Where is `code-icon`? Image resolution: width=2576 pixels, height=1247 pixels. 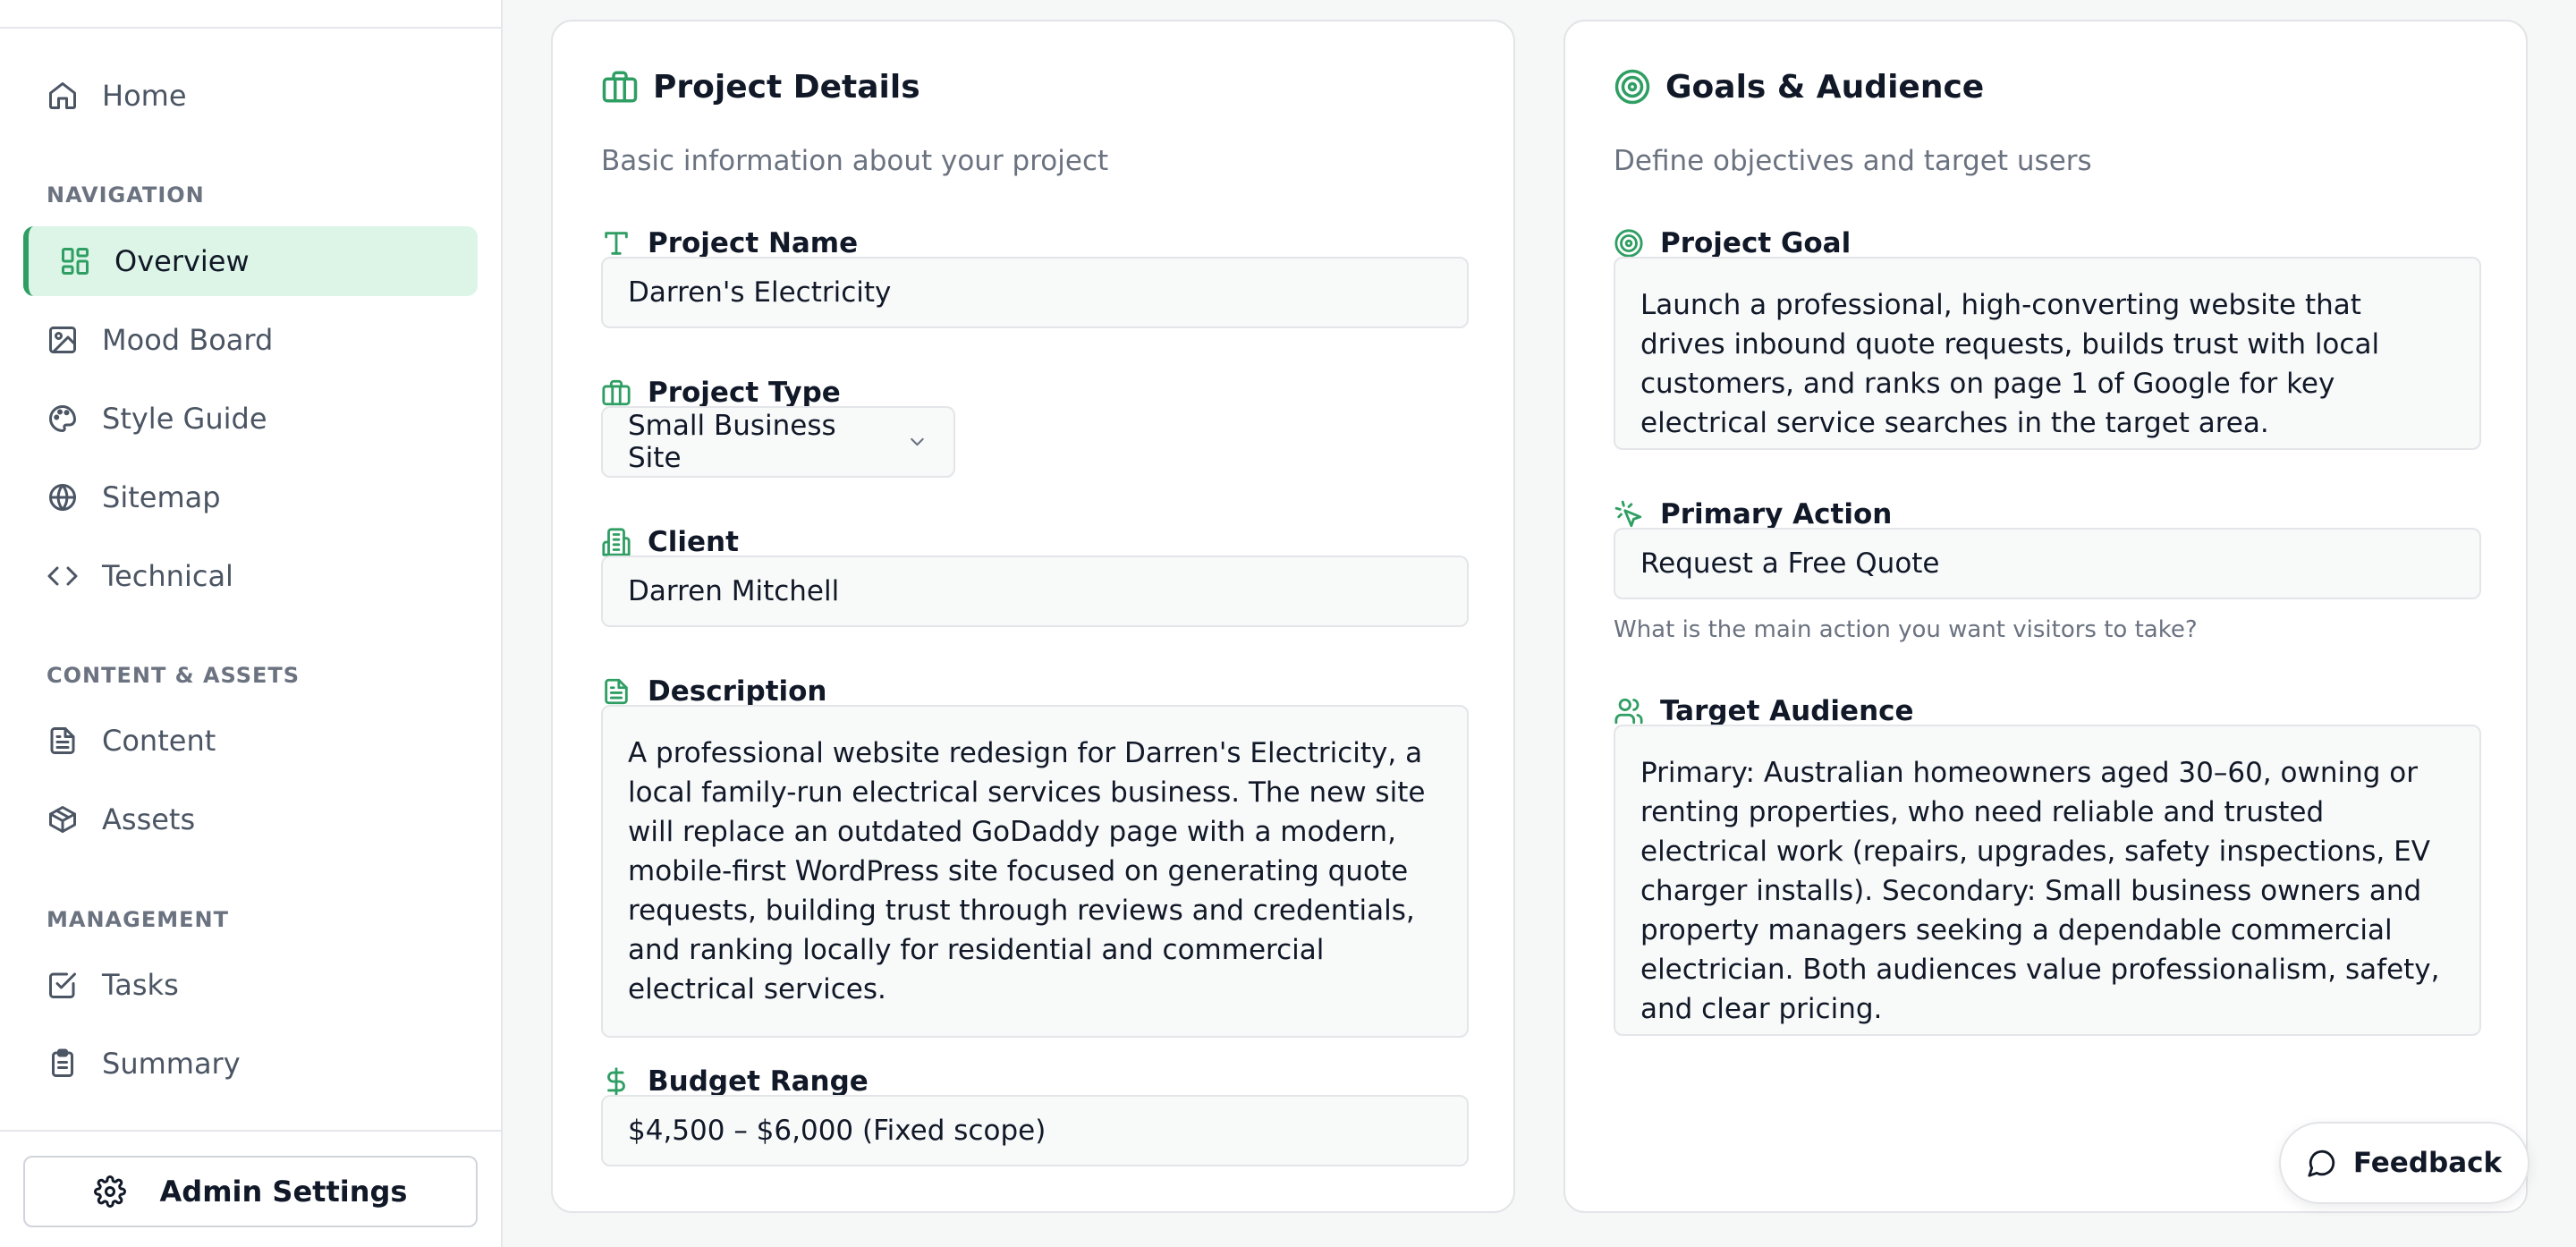
code-icon is located at coordinates (62, 576).